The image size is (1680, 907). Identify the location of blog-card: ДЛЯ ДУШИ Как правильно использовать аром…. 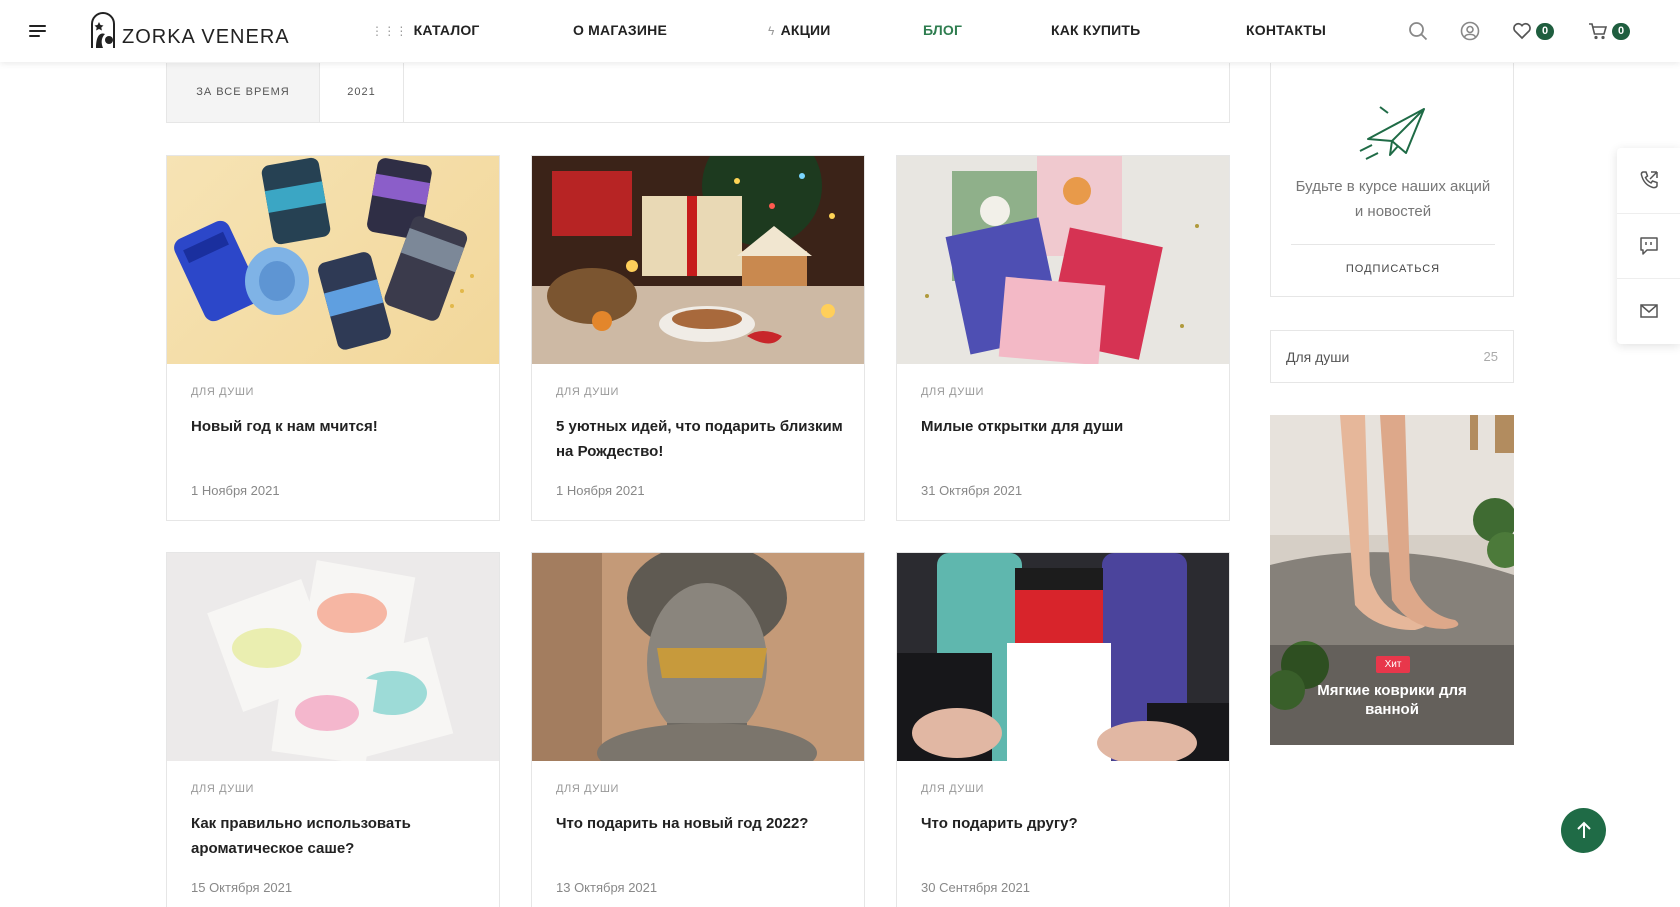
(333, 729).